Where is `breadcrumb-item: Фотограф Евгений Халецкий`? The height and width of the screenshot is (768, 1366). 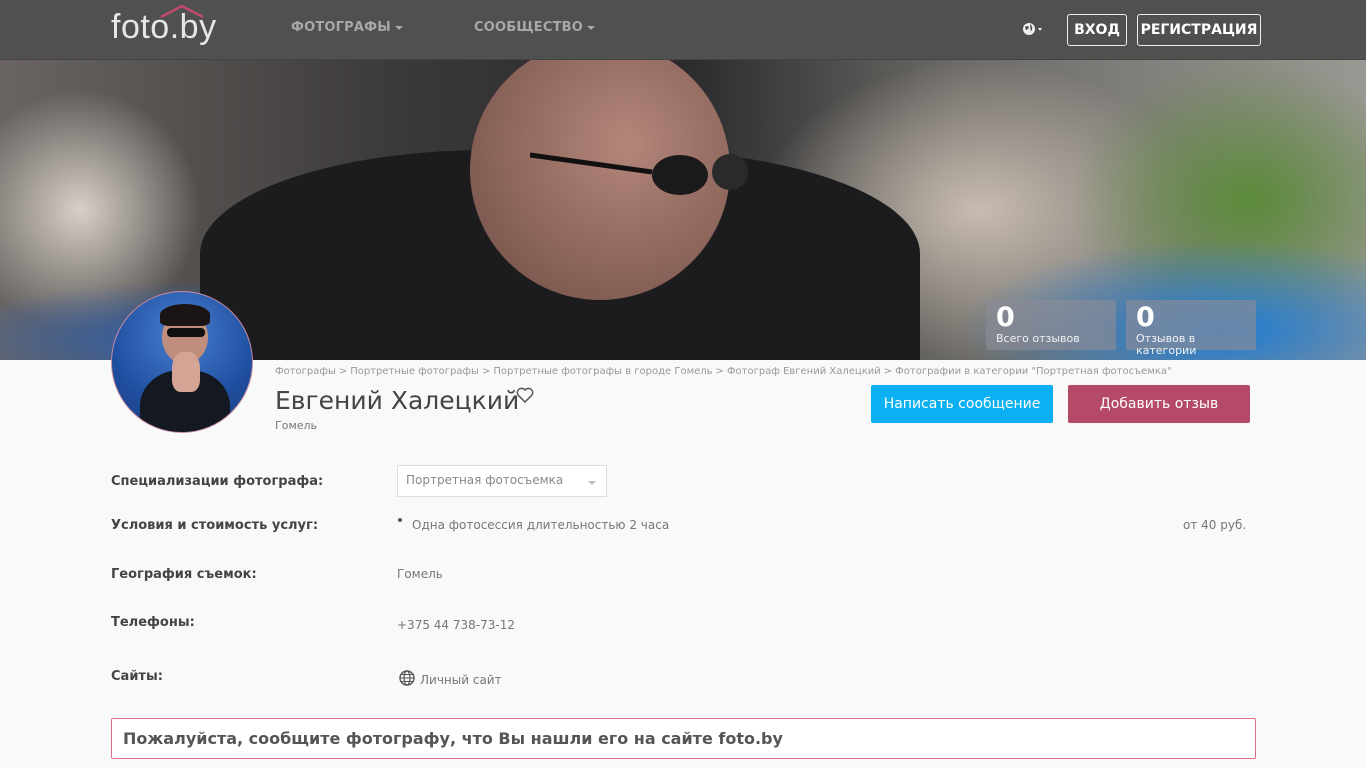 breadcrumb-item: Фотограф Евгений Халецкий is located at coordinates (804, 371).